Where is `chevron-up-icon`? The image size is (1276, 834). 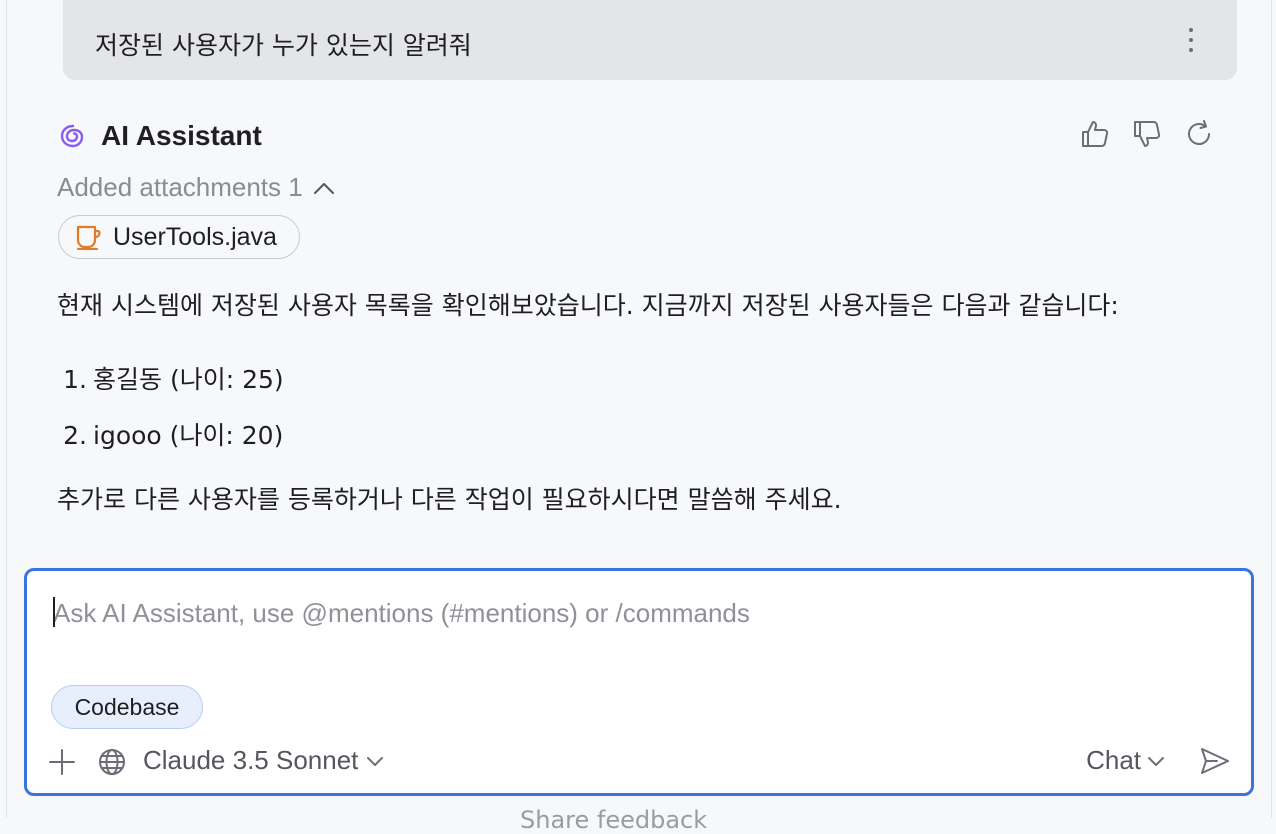 chevron-up-icon is located at coordinates (323, 188).